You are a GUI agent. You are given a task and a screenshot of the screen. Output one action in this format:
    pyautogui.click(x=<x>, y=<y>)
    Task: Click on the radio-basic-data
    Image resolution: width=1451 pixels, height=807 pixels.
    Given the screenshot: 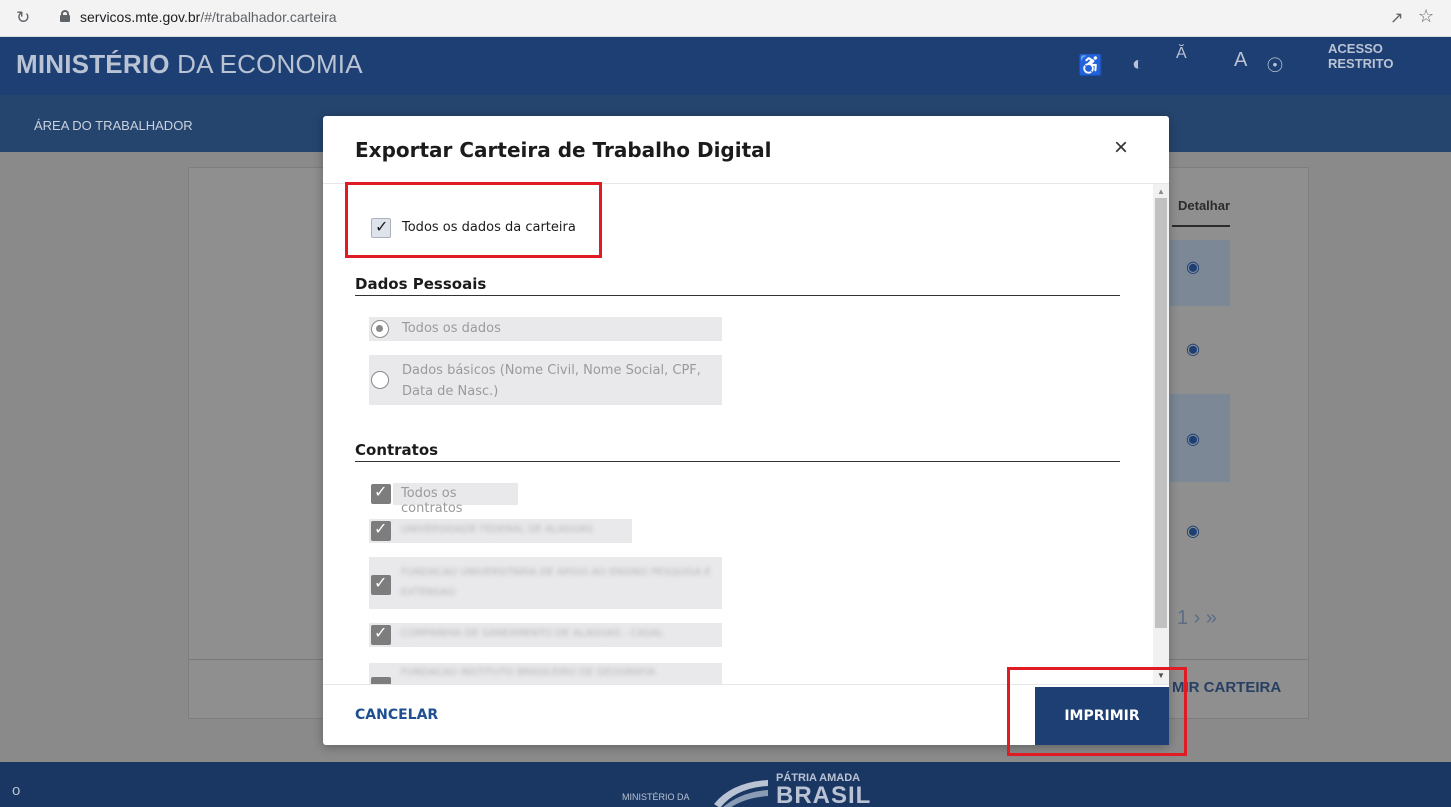 What is the action you would take?
    pyautogui.click(x=380, y=380)
    